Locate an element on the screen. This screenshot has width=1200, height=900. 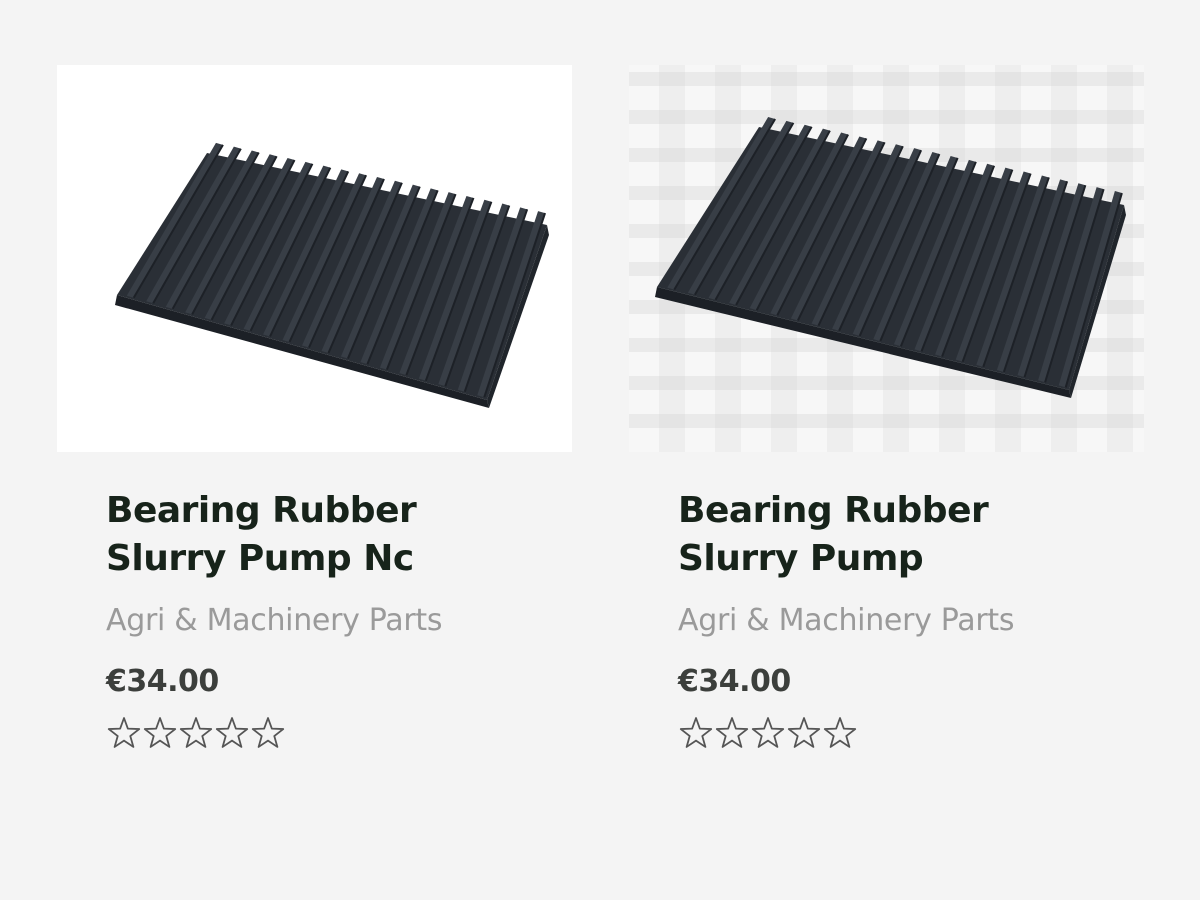
product-title: Bearing Rubber Slurry Pump is located at coordinates (893, 535).